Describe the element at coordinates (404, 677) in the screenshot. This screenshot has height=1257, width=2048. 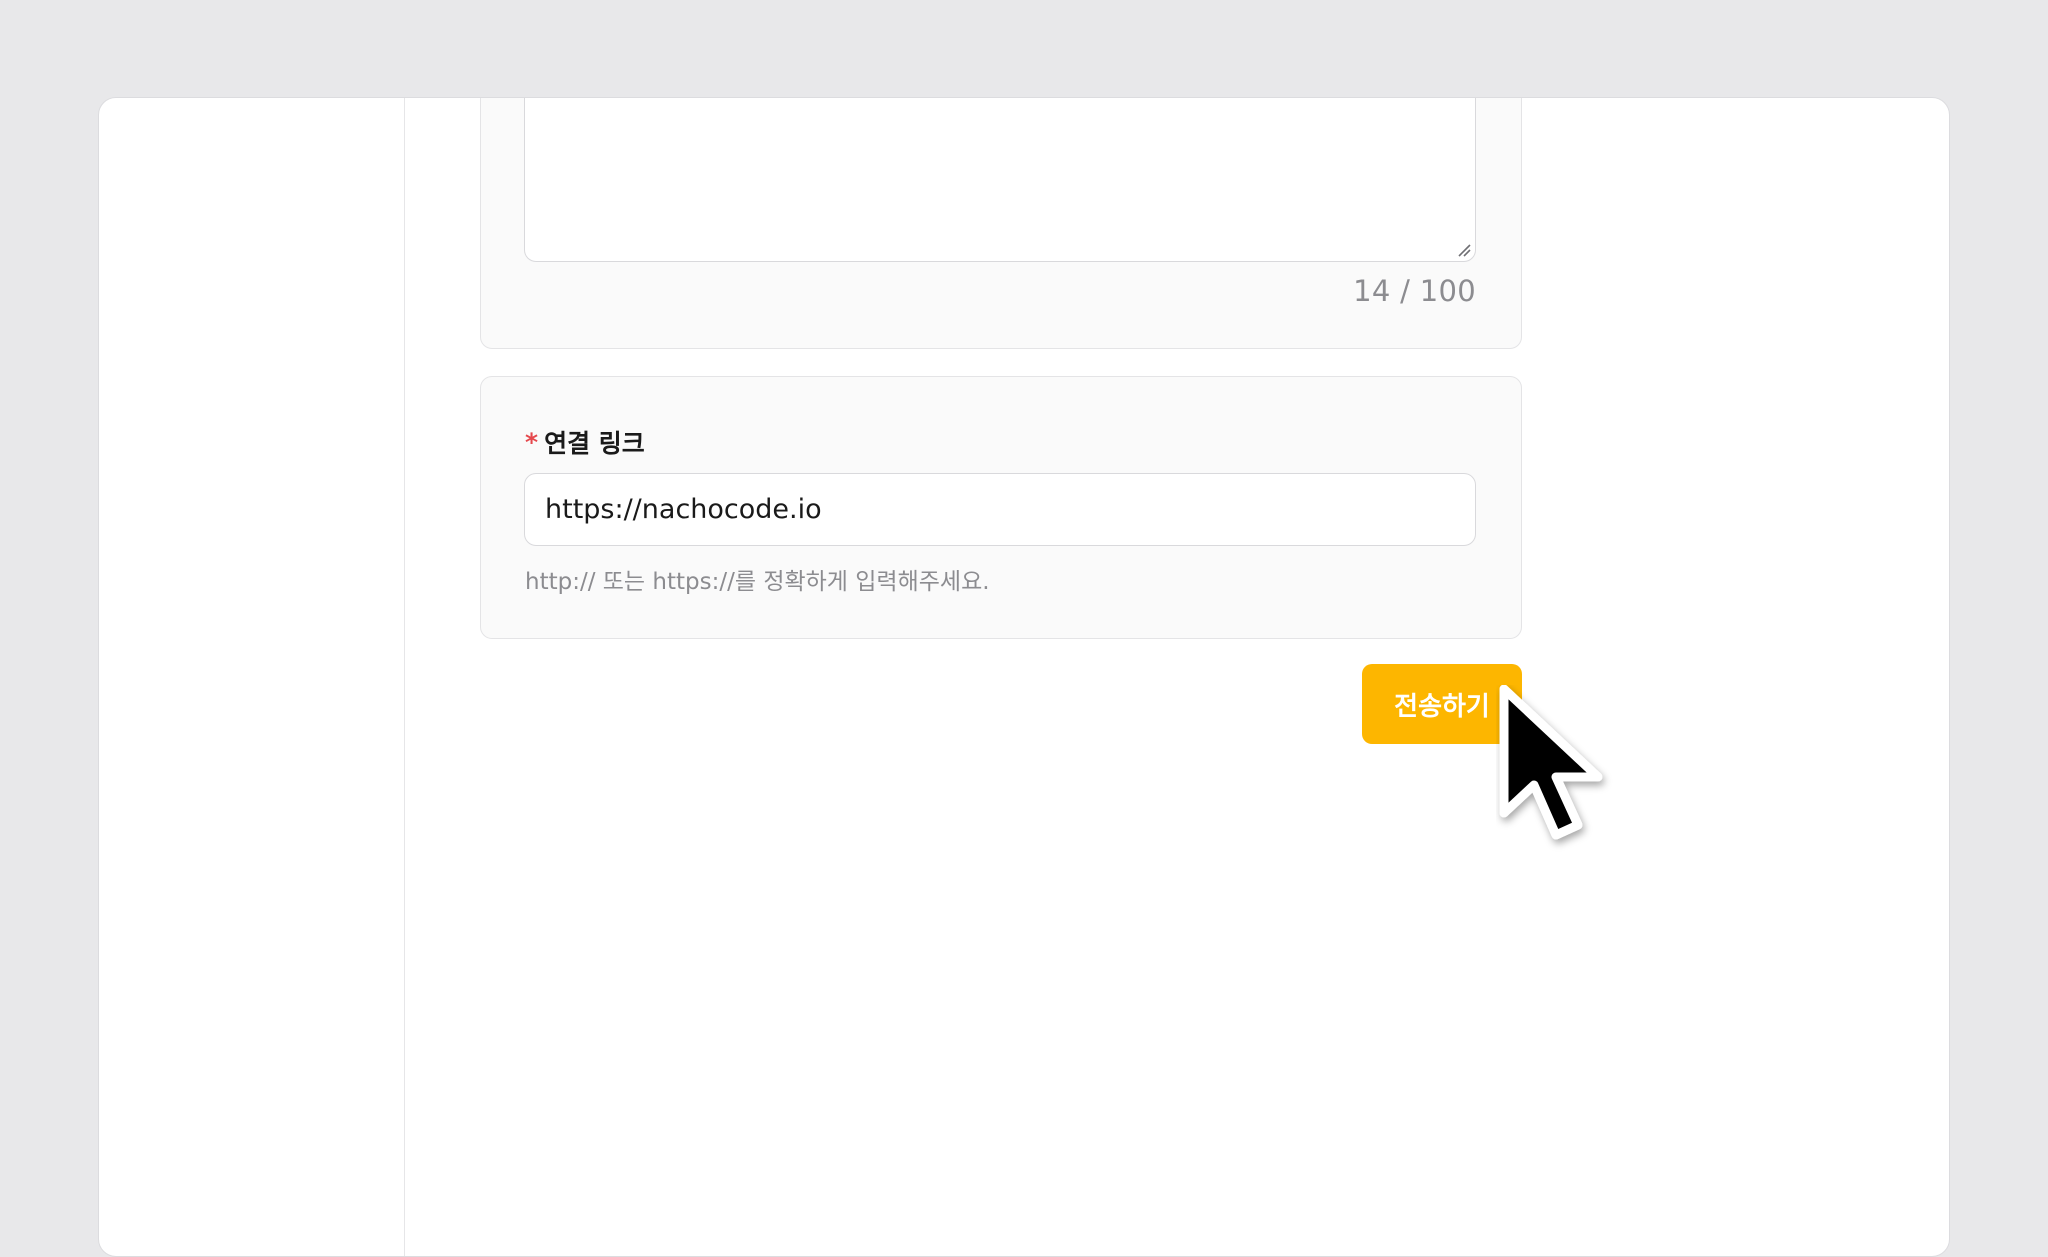
I see `sidebar-divider` at that location.